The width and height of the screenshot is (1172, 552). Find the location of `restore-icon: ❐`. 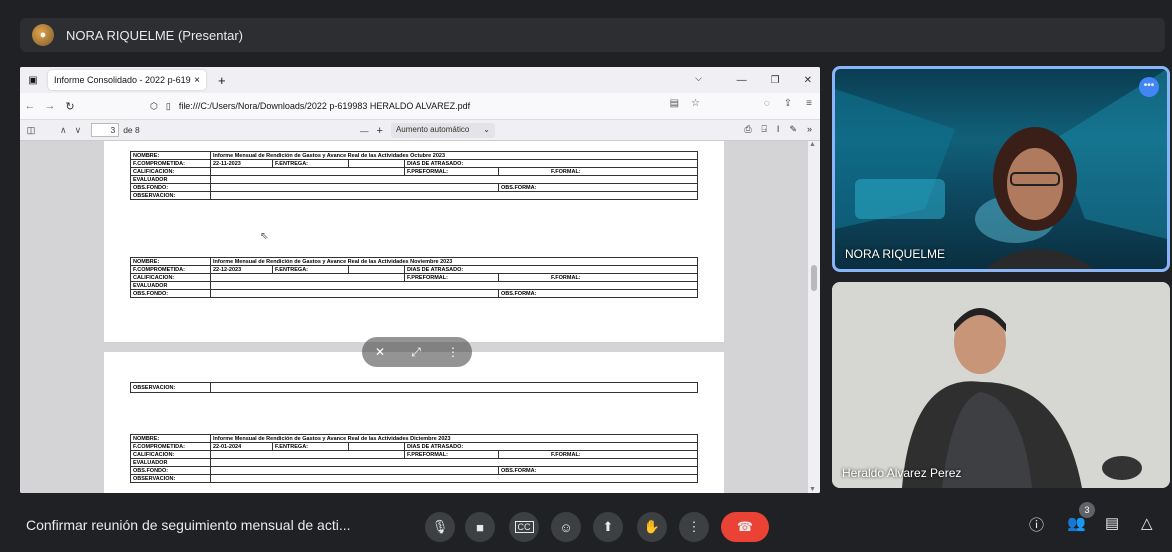

restore-icon: ❐ is located at coordinates (775, 80).